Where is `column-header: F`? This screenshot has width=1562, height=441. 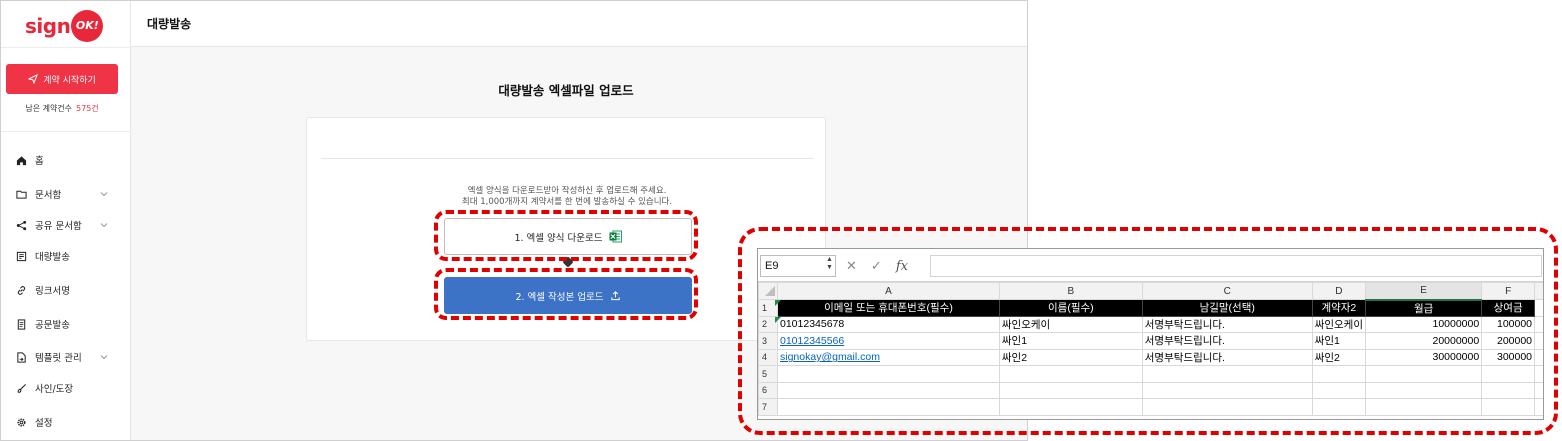
column-header: F is located at coordinates (1508, 291).